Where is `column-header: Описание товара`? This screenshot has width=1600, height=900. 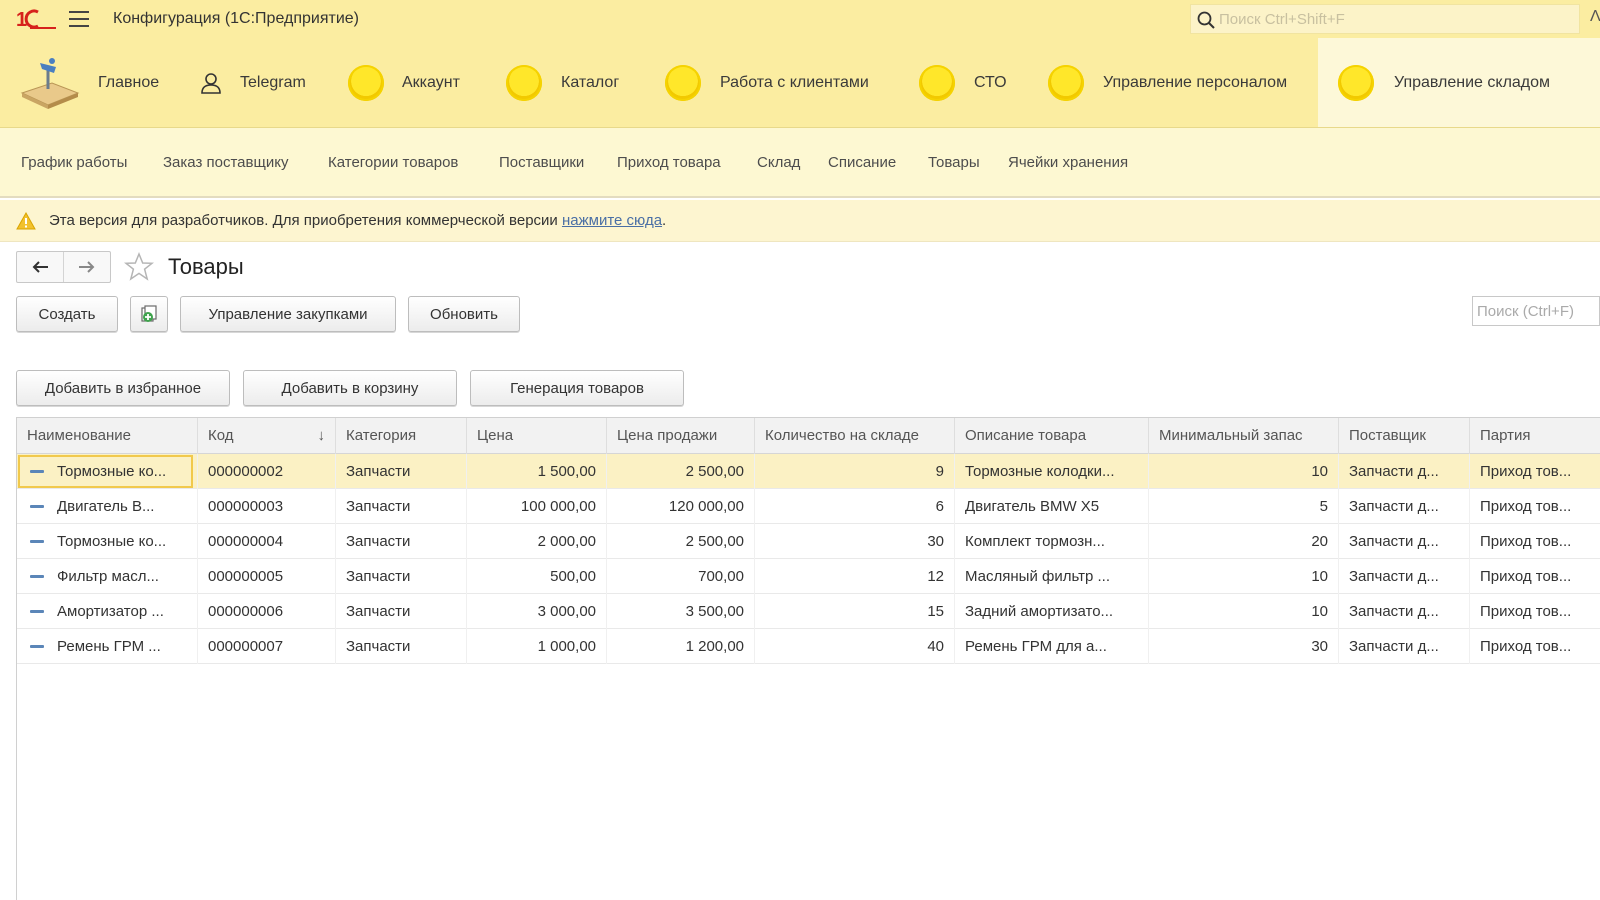
column-header: Описание товара is located at coordinates (1052, 436).